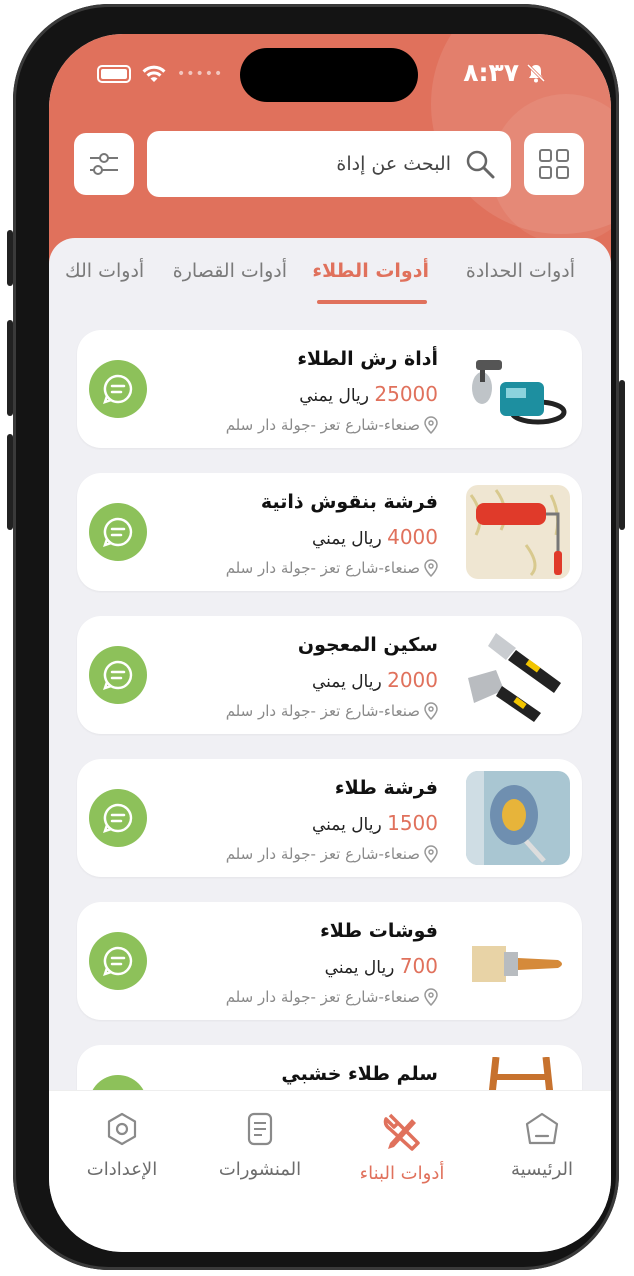 The image size is (634, 1276). Describe the element at coordinates (418, 966) in the screenshot. I see `price-value: 700` at that location.